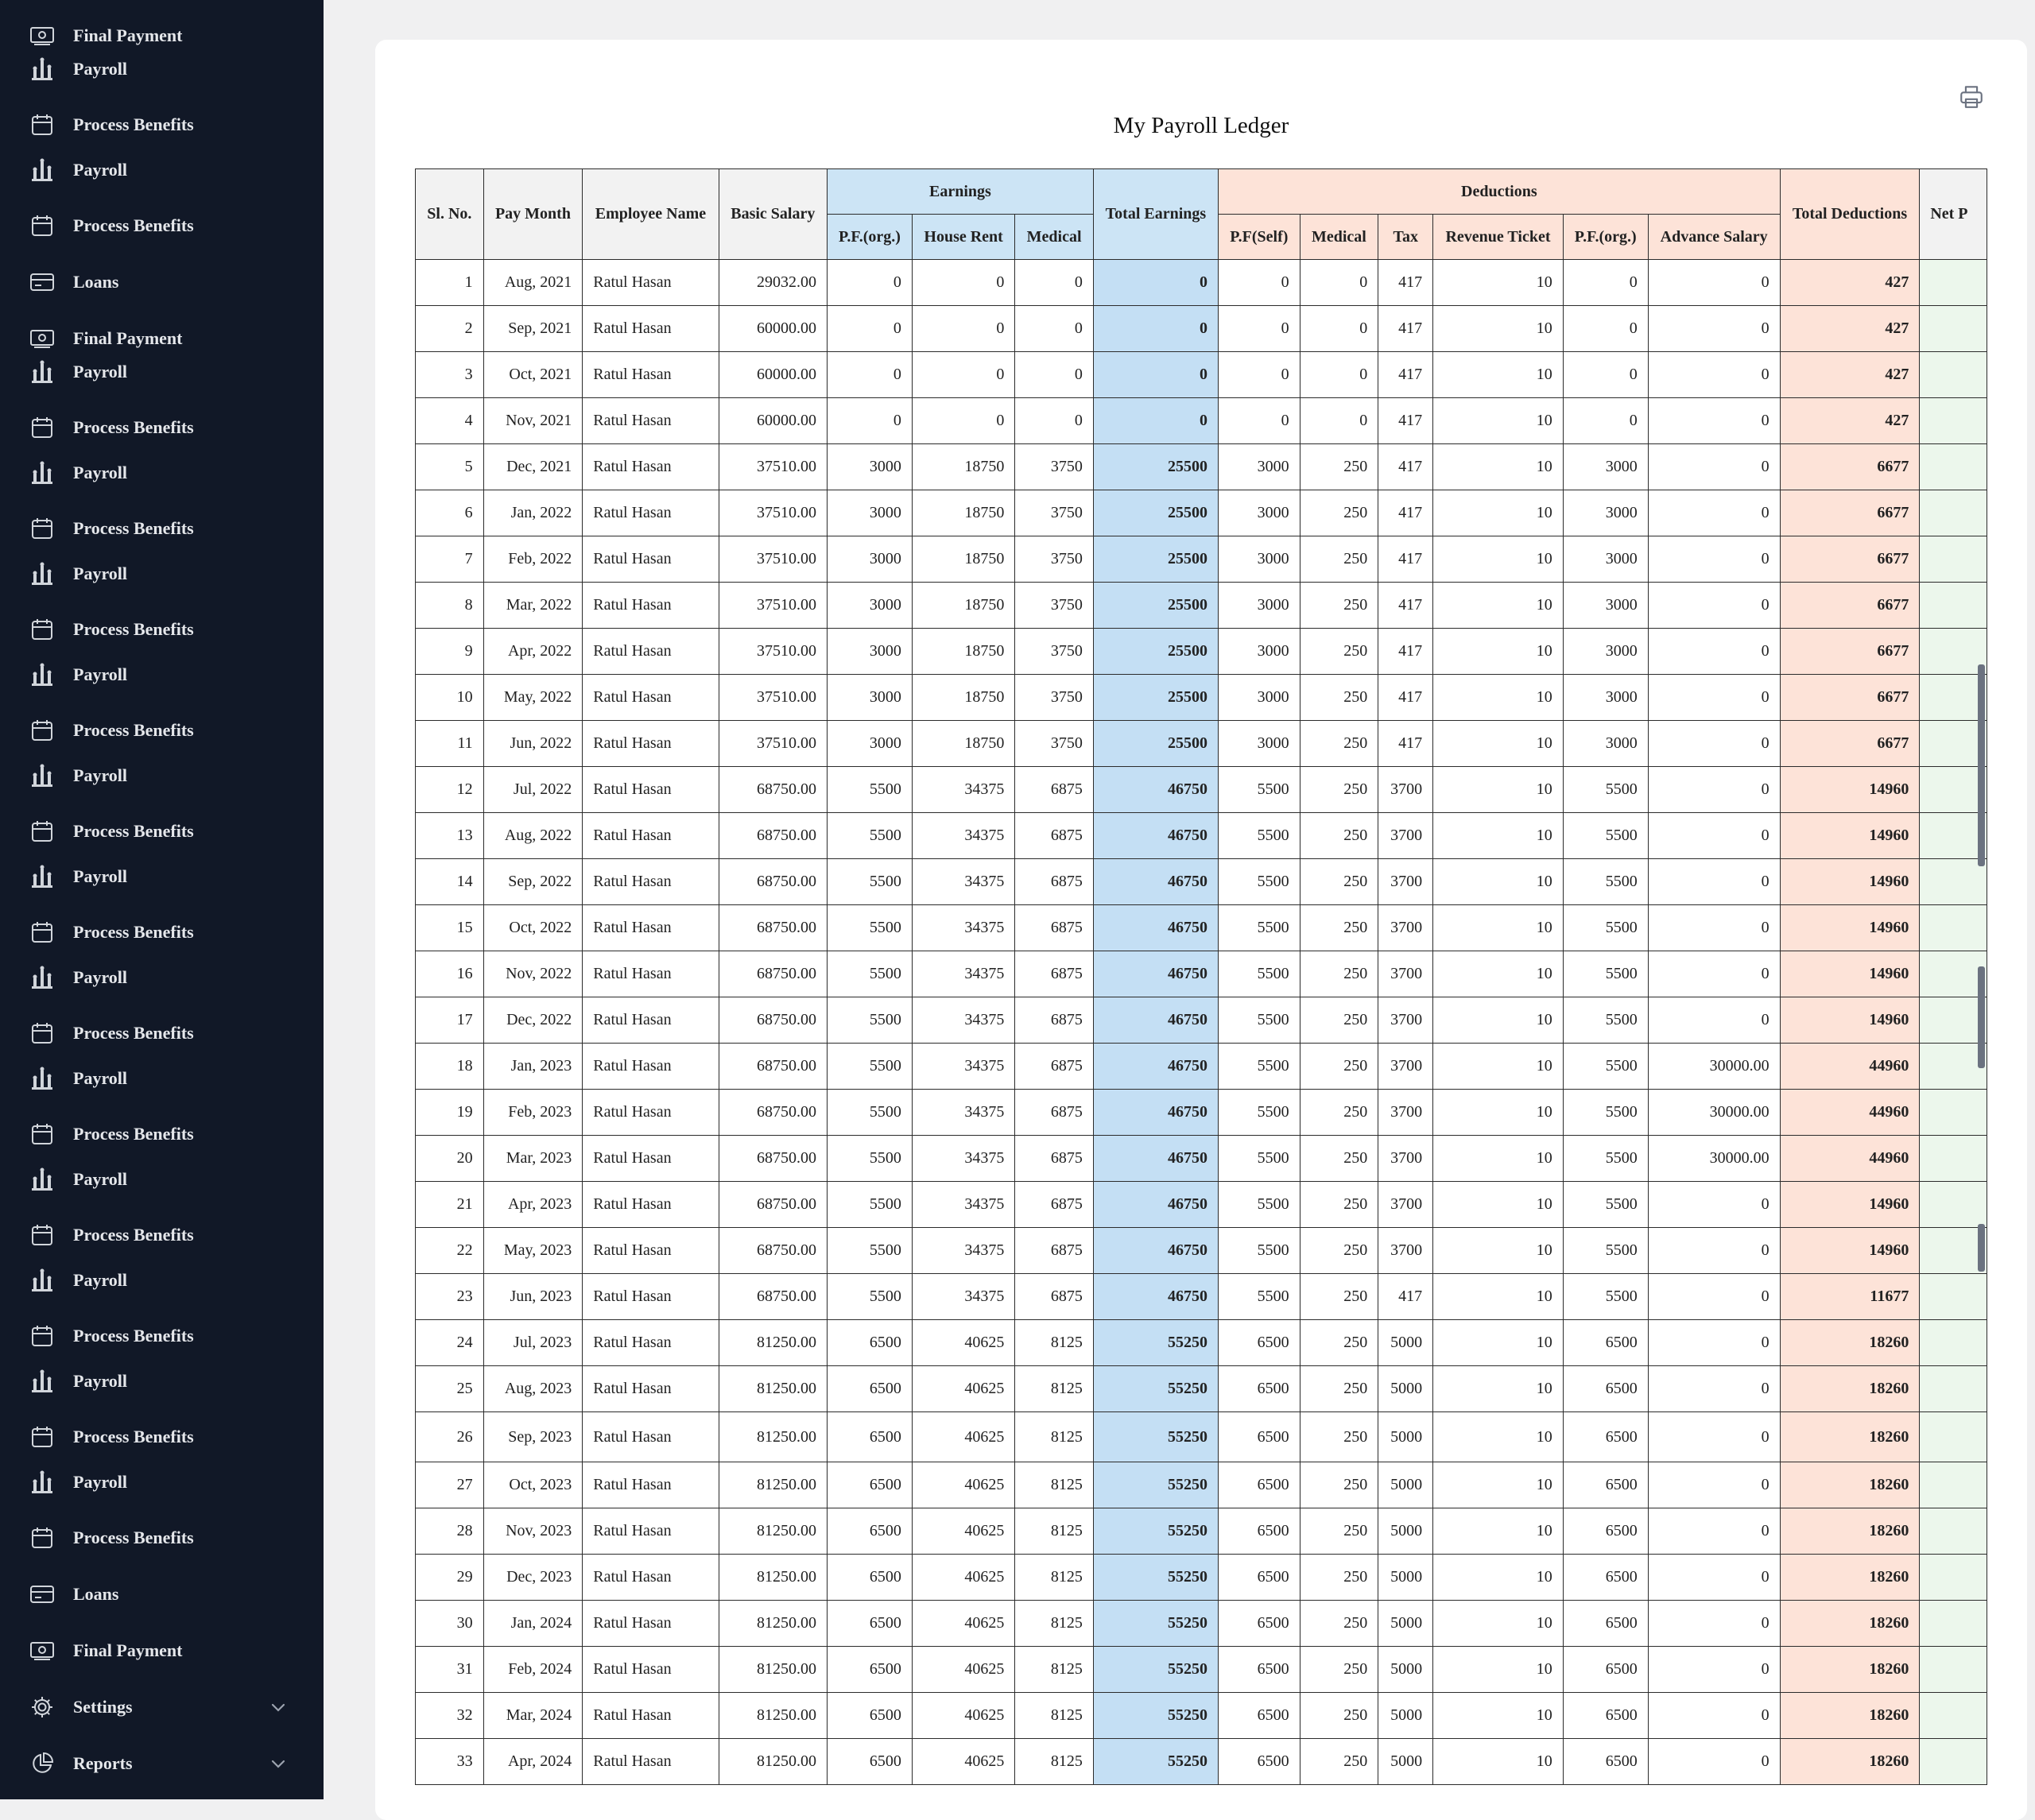 The height and width of the screenshot is (1820, 2035). I want to click on cell-earn-medical: 6875, so click(1054, 927).